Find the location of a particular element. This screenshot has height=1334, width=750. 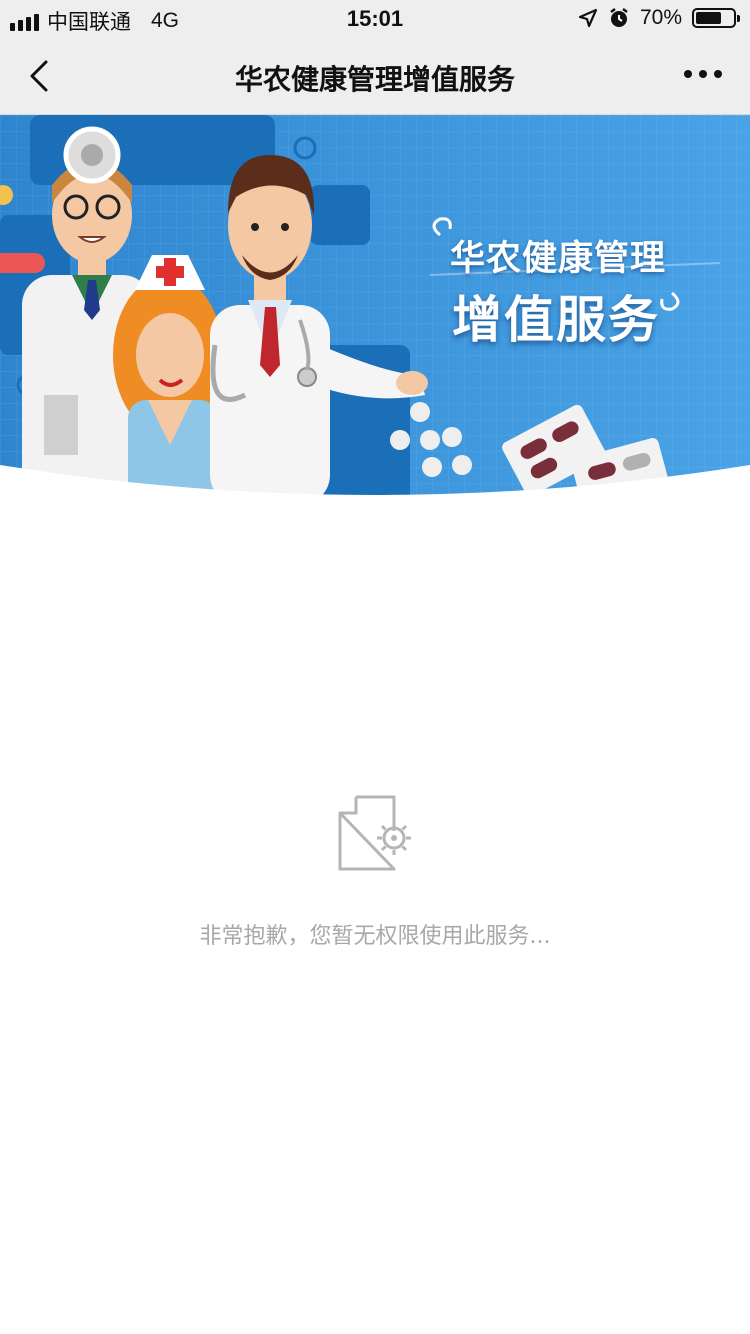

battery-fill is located at coordinates (709, 18).